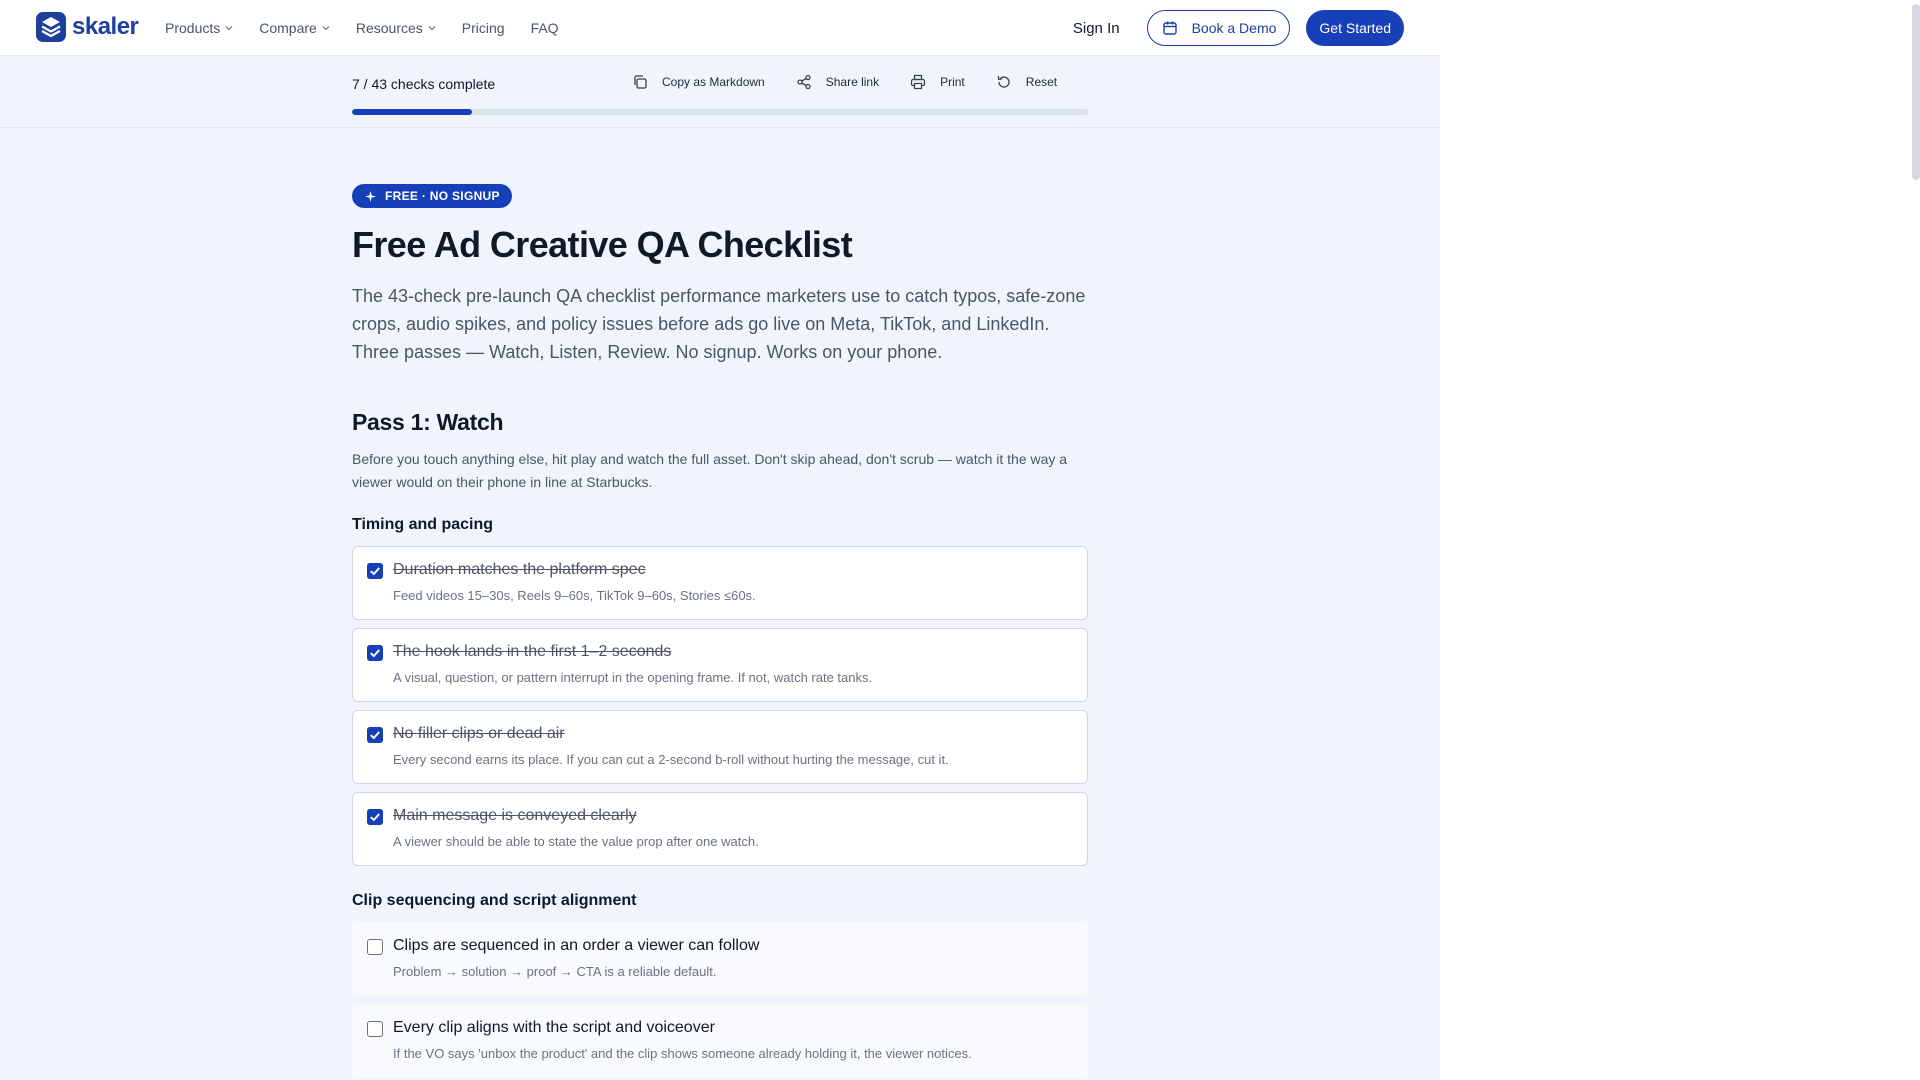 This screenshot has height=1080, width=1920. I want to click on progress-fill, so click(412, 112).